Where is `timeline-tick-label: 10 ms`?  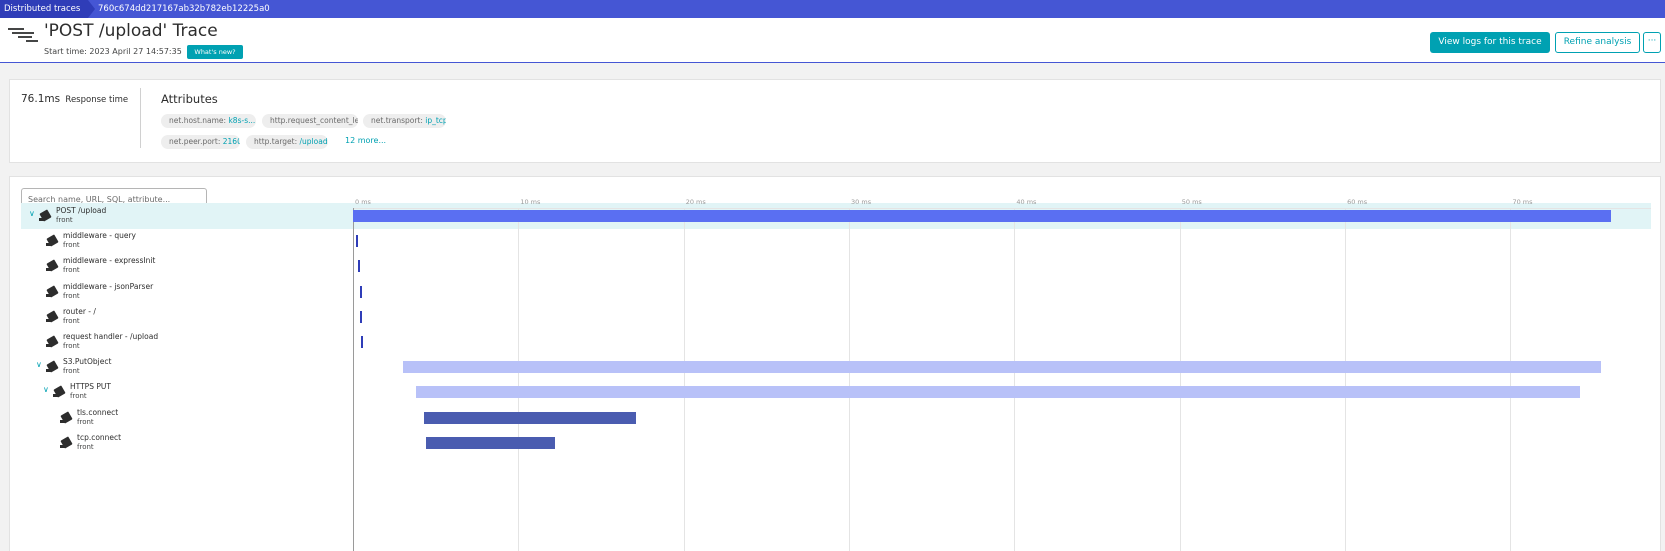
timeline-tick-label: 10 ms is located at coordinates (530, 202).